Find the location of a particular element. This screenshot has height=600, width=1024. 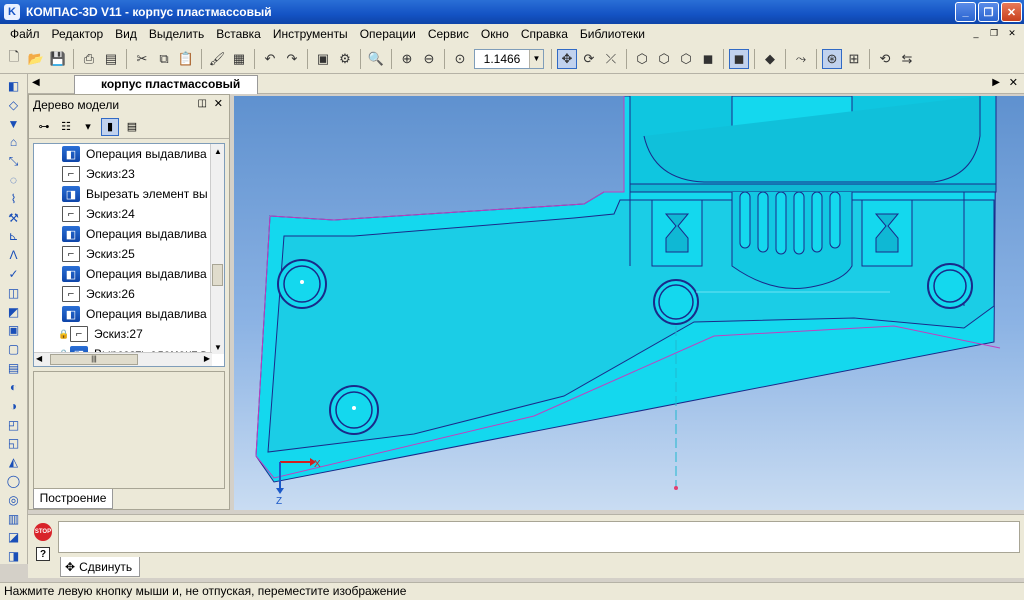

orientation-icon: ⤫ is located at coordinates (611, 59).